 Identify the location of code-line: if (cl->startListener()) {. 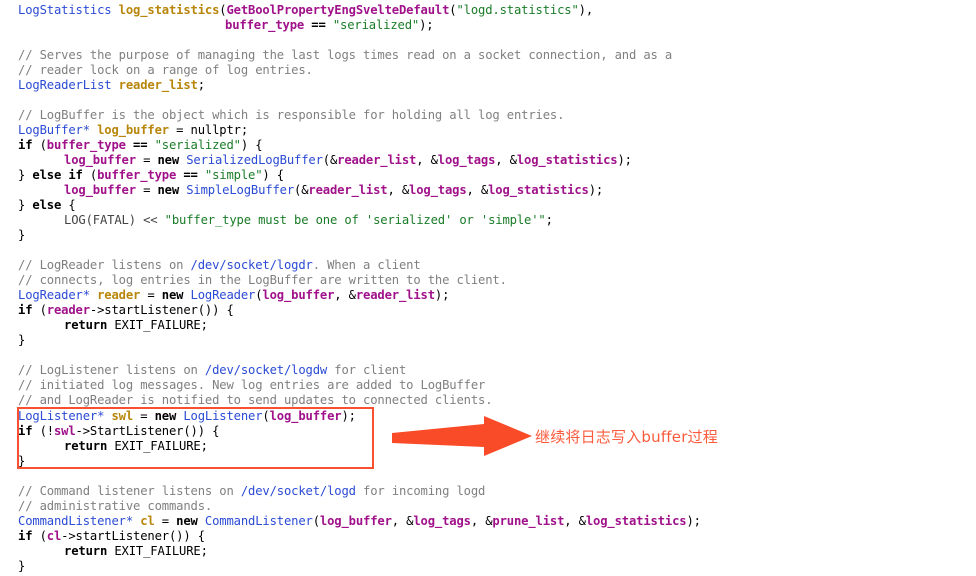
(111, 536).